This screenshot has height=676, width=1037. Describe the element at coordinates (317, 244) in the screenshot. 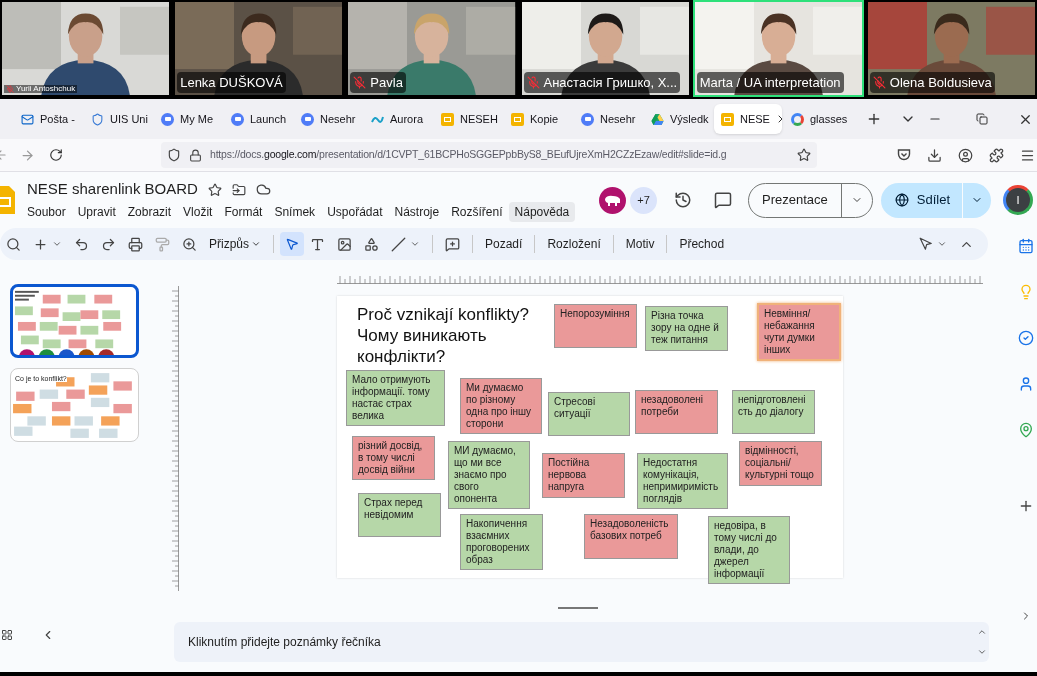

I see `text-box-icon` at that location.